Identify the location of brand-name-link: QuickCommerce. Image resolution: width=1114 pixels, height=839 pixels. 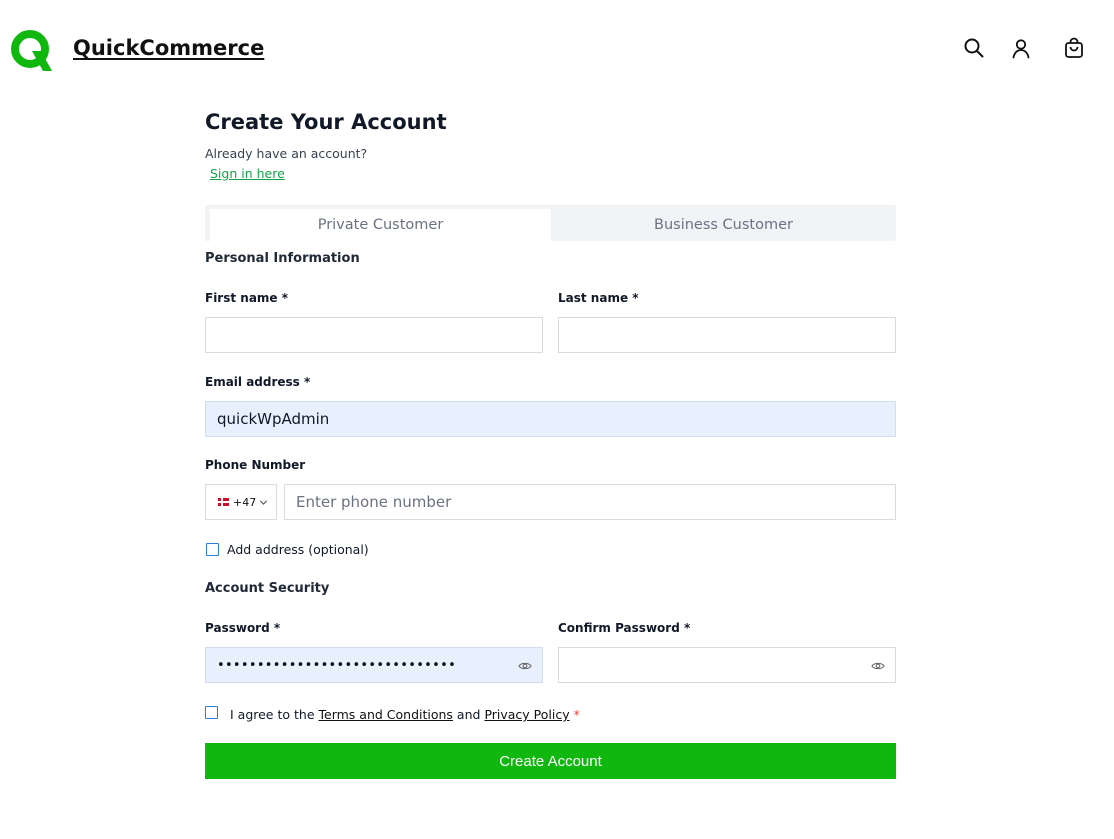
(168, 48).